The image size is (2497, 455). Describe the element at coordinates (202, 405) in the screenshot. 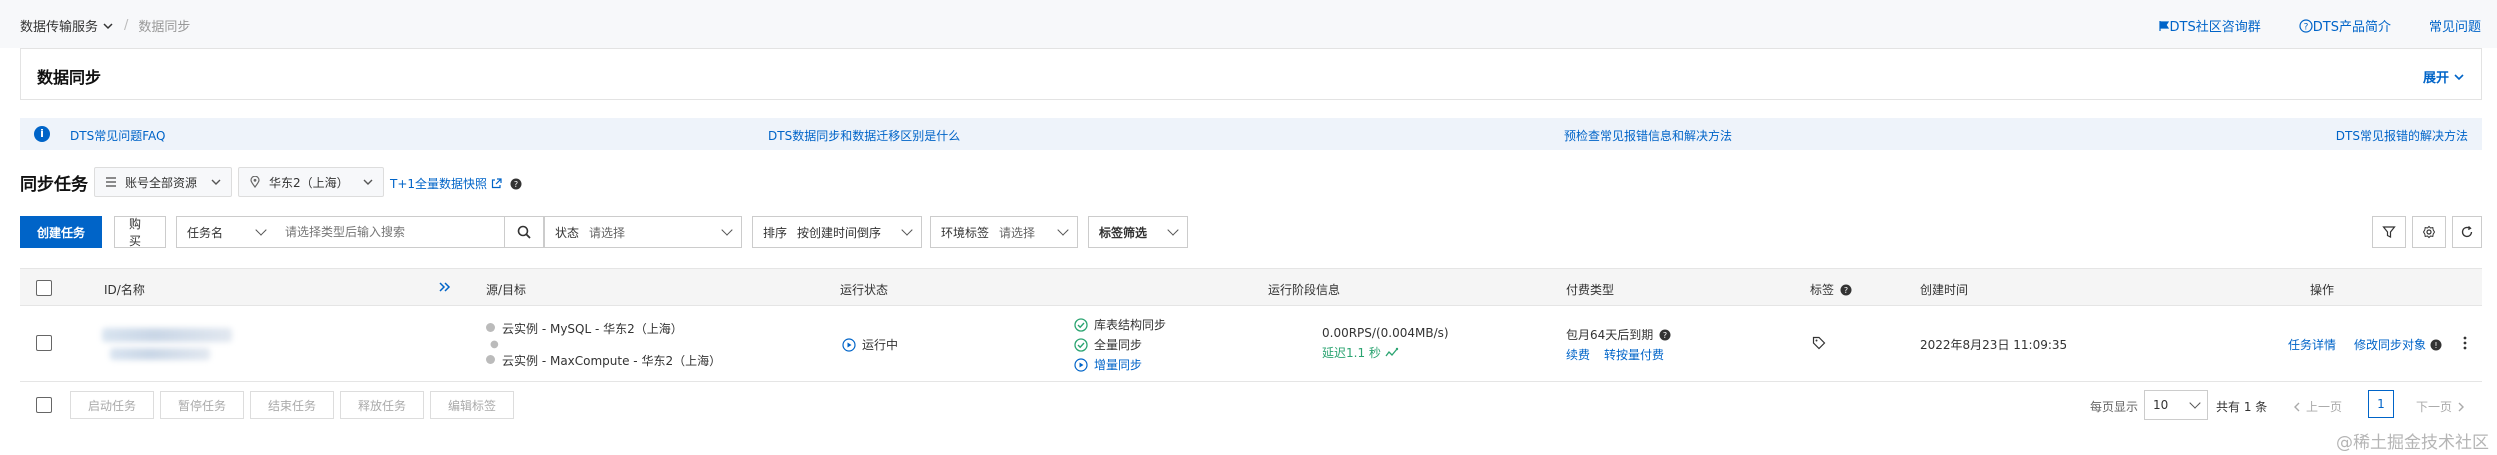

I see `pause-task-button: 暂停任务` at that location.